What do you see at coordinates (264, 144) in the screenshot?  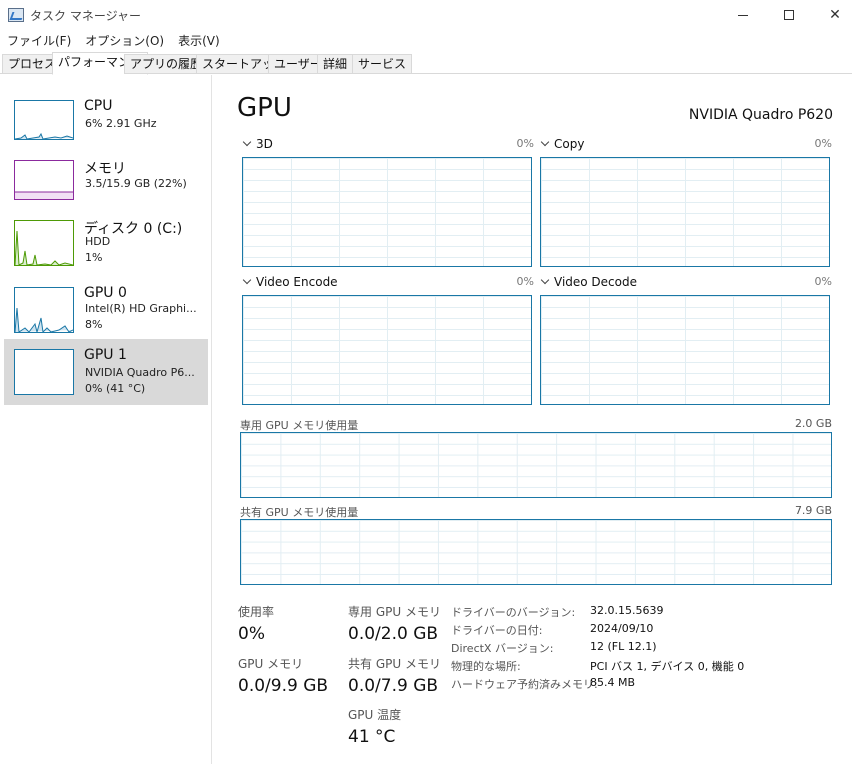 I see `engine-label-3d: 3D` at bounding box center [264, 144].